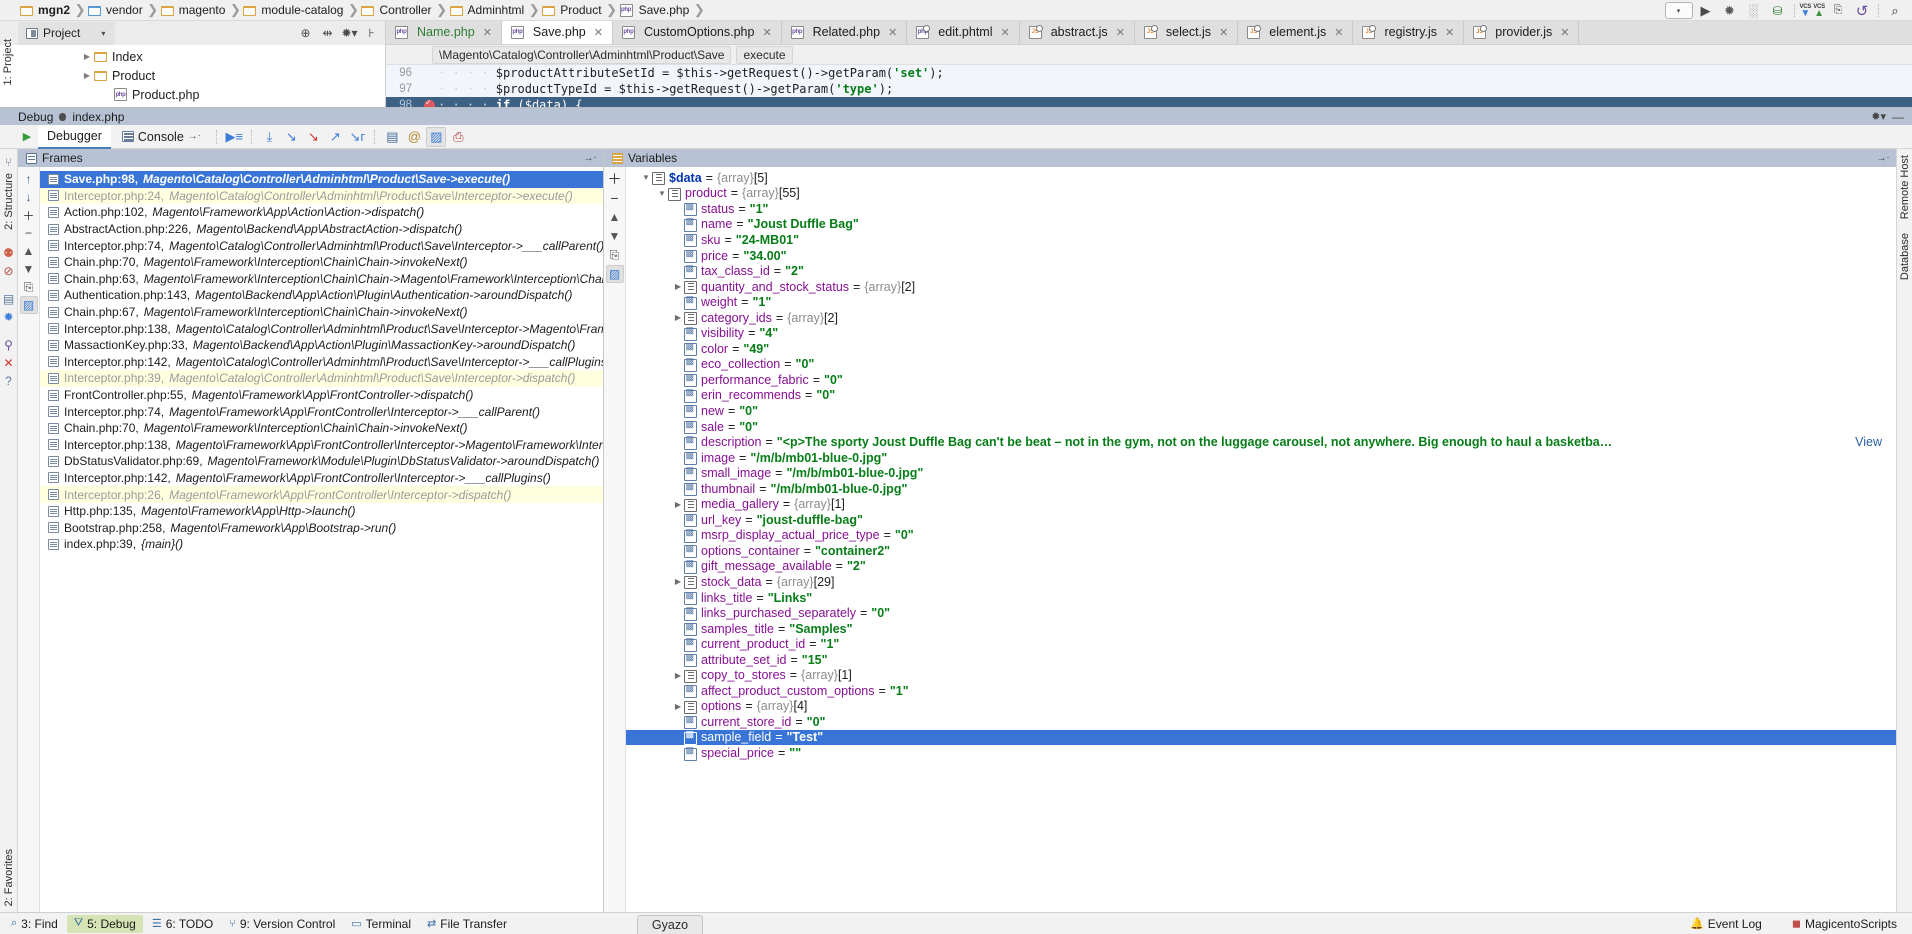  Describe the element at coordinates (29, 215) in the screenshot. I see `add-frame-button: ＋` at that location.